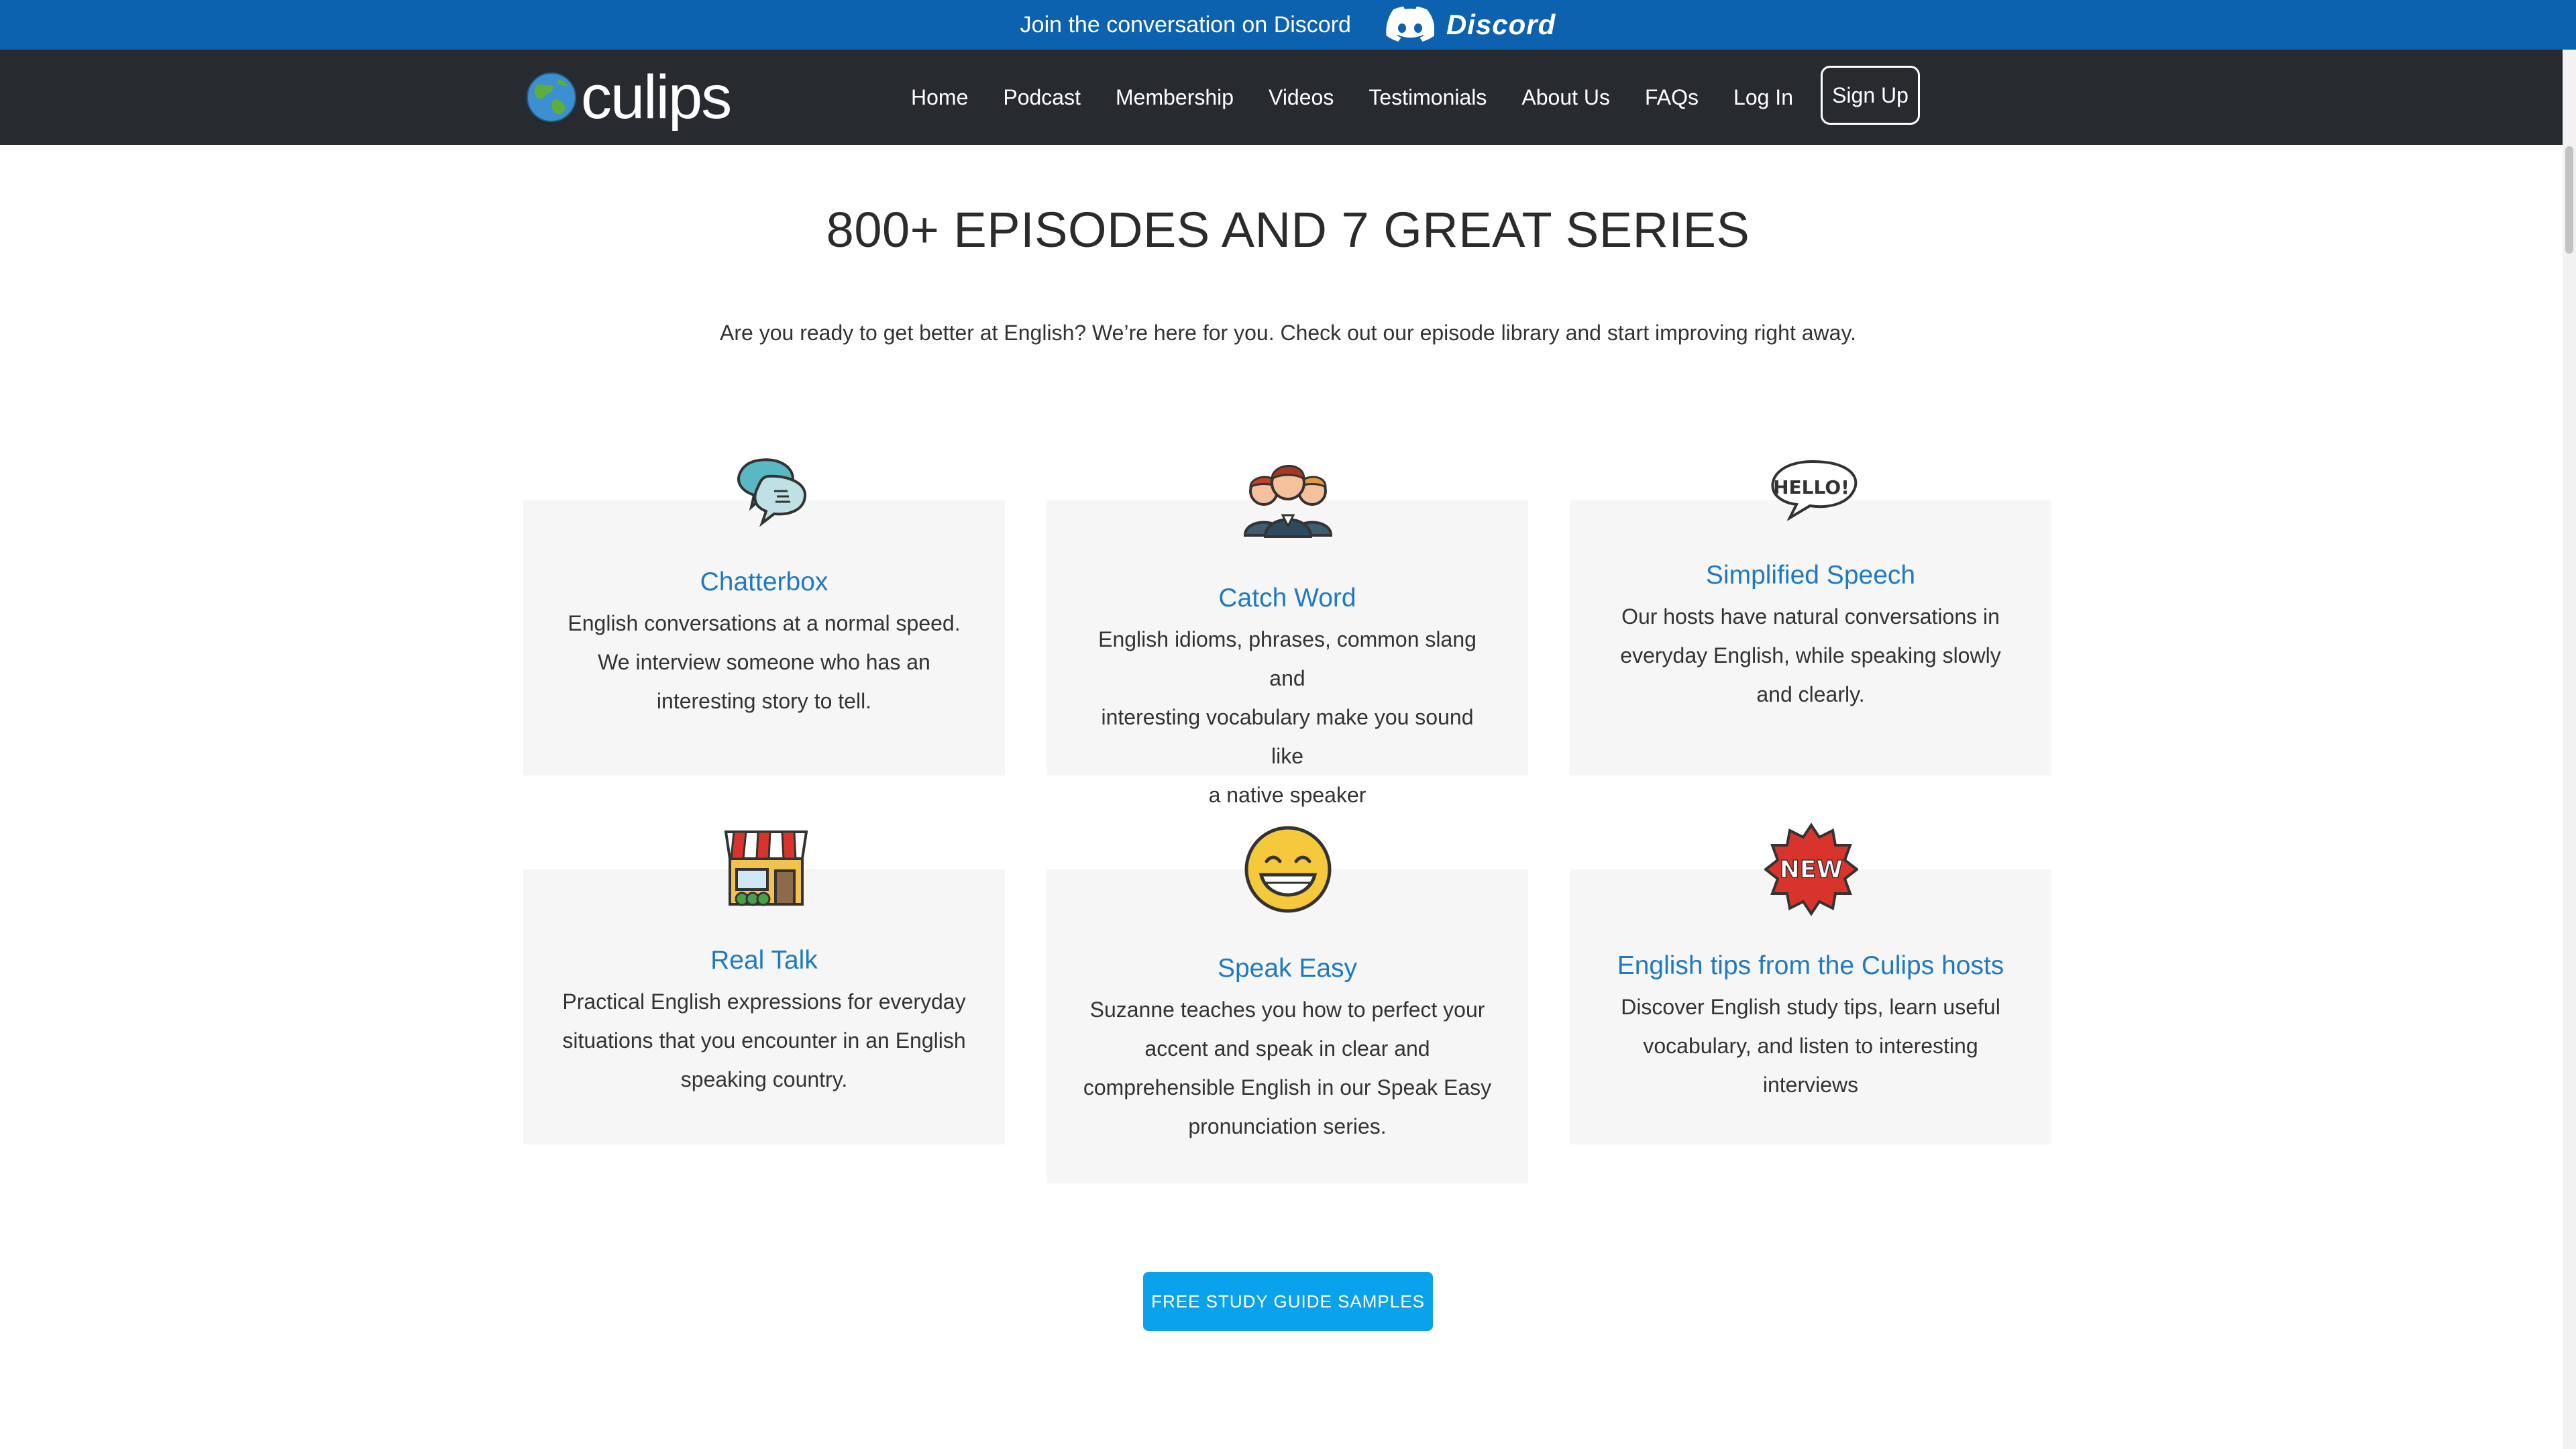 The image size is (2576, 1449). Describe the element at coordinates (1287, 1087) in the screenshot. I see `series-desc-line: comprehensible English in our Speak Easy` at that location.